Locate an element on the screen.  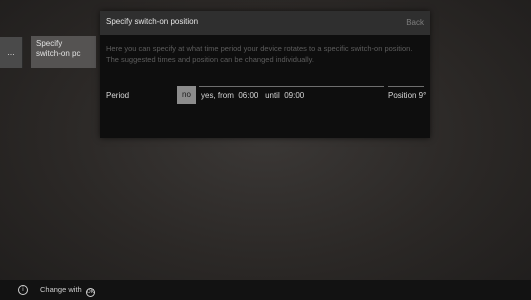
ok-button-icon: OK is located at coordinates (90, 292).